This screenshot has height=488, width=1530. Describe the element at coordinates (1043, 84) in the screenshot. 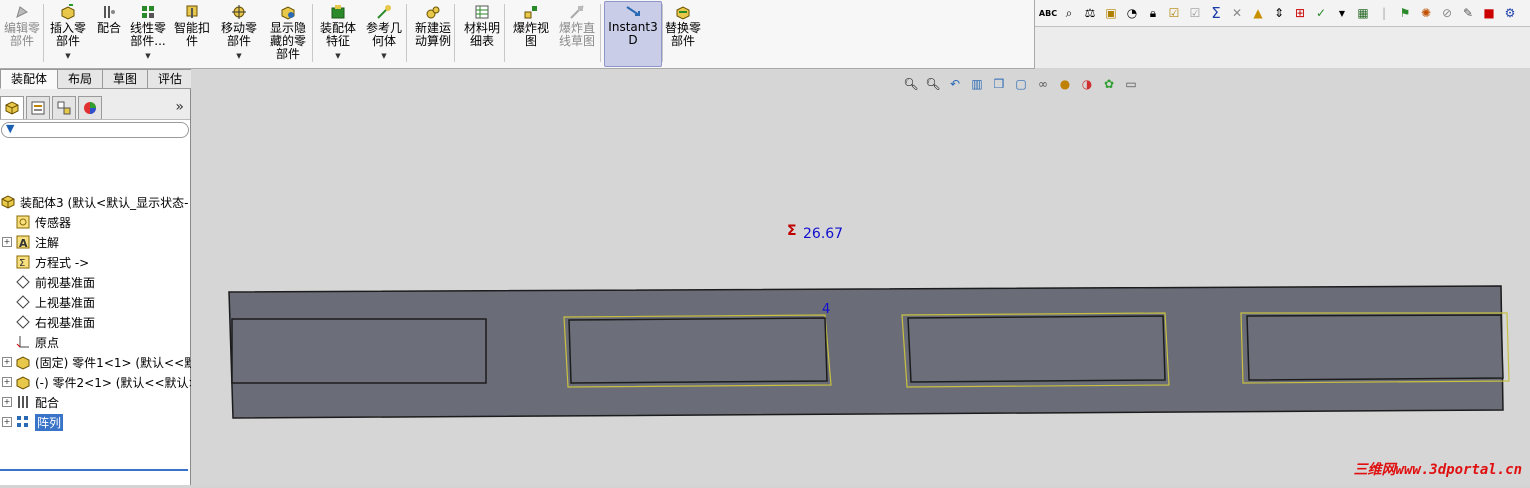

I see `hide-show-icon: ∞` at that location.